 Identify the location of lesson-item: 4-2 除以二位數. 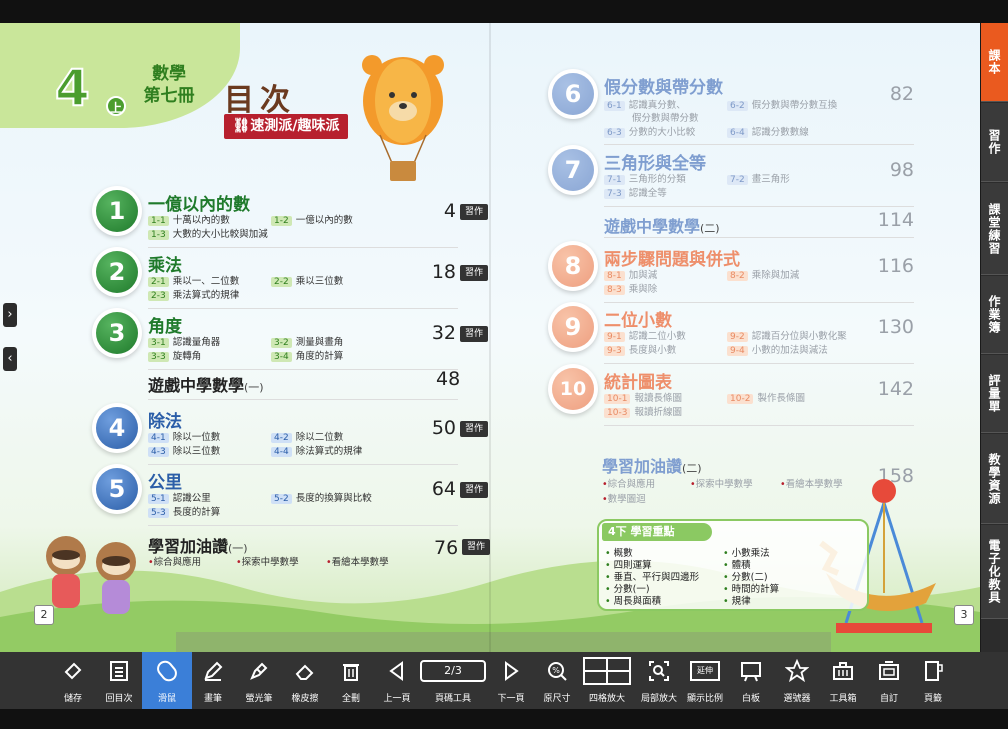
(307, 436).